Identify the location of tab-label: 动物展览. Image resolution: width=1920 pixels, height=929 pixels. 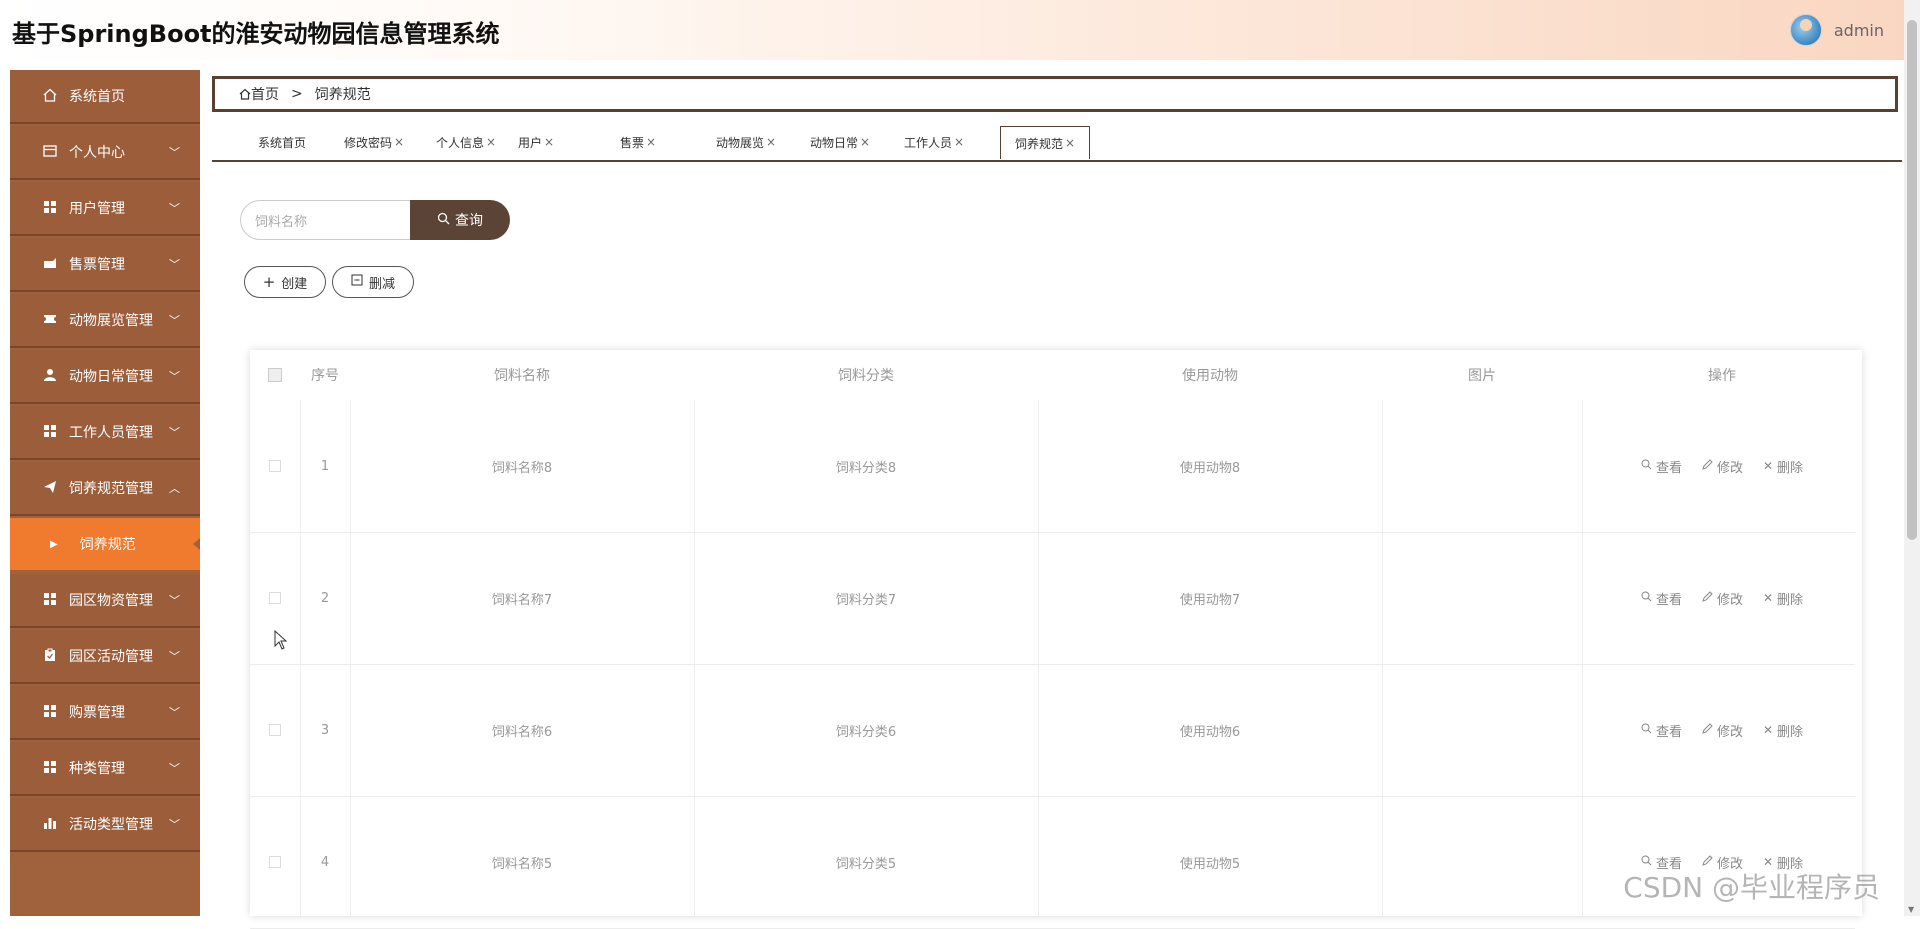
(739, 142).